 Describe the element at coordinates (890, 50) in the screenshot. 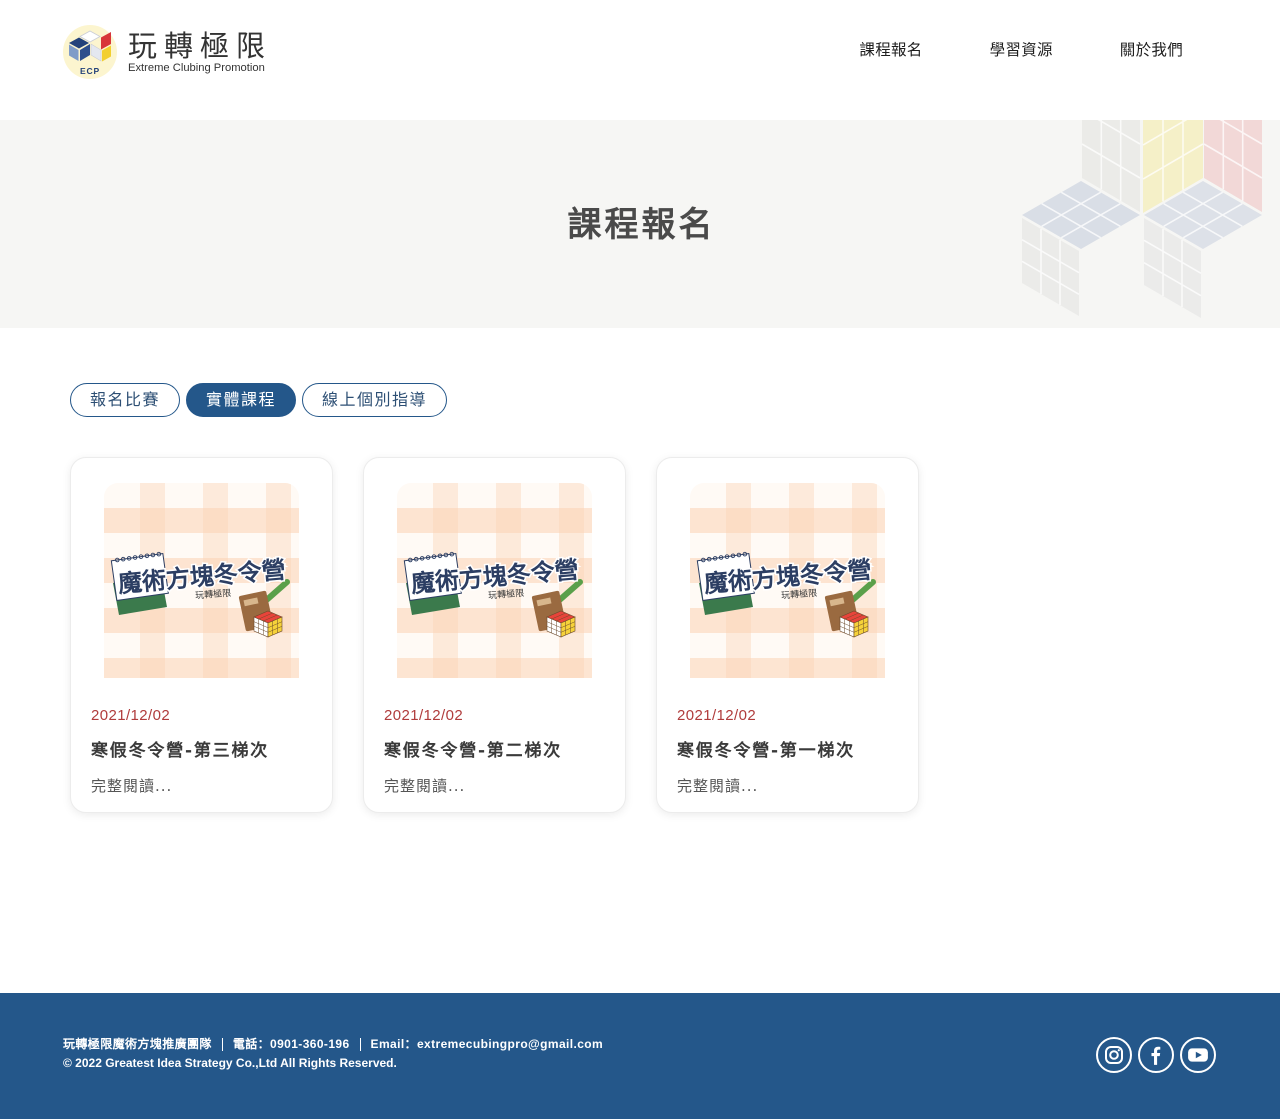

I see `nav-item-course-signup: 課程報名` at that location.